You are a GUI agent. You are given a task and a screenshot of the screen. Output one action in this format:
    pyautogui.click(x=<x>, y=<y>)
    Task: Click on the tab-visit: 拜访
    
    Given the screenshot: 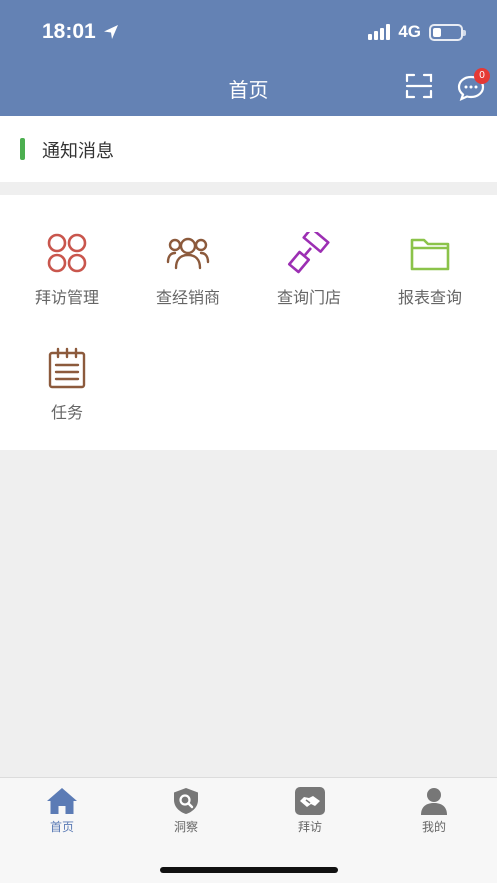 What is the action you would take?
    pyautogui.click(x=310, y=810)
    